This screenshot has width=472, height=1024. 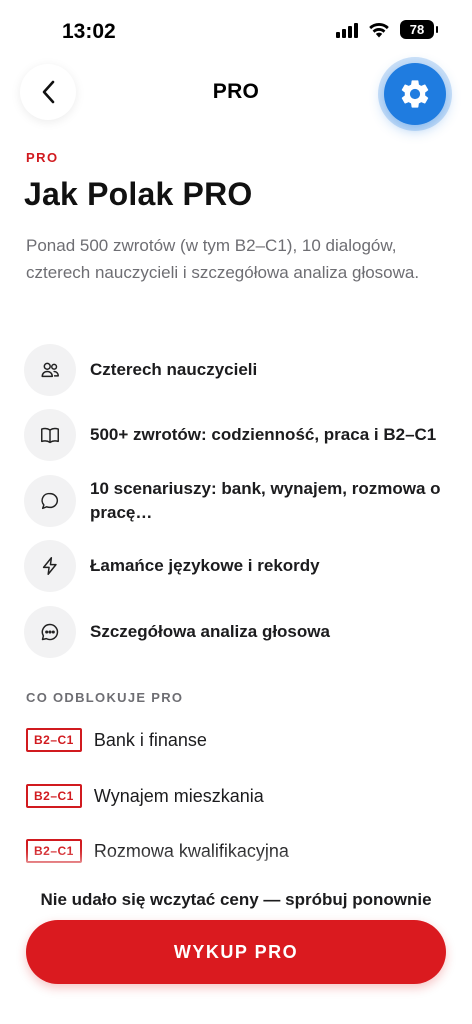 I want to click on feature-item: Szczegółowa analiza głosowa, so click(x=239, y=632).